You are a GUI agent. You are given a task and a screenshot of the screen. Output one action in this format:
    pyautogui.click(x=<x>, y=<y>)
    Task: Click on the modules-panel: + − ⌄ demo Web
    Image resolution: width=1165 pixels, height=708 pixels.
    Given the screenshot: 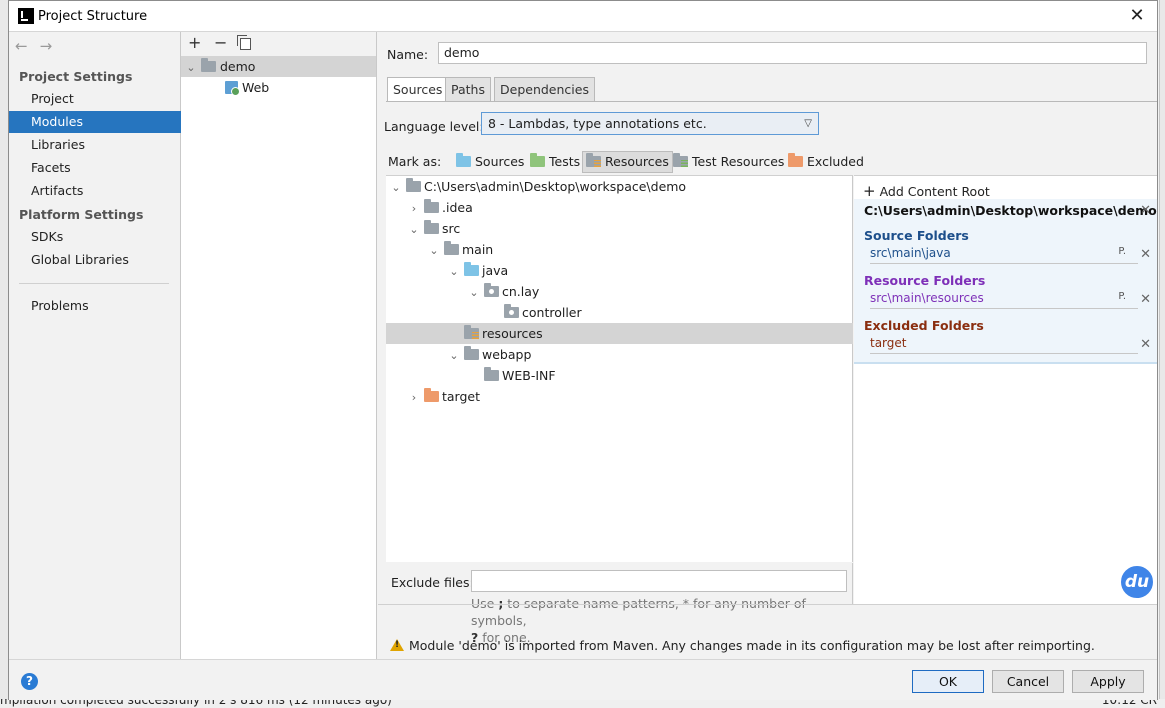 What is the action you would take?
    pyautogui.click(x=279, y=345)
    